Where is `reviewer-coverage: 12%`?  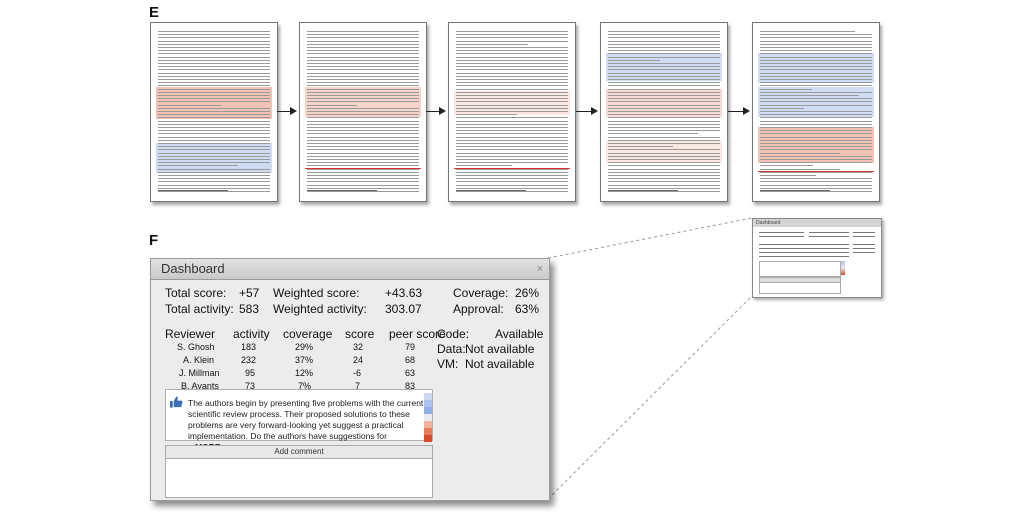 reviewer-coverage: 12% is located at coordinates (304, 373).